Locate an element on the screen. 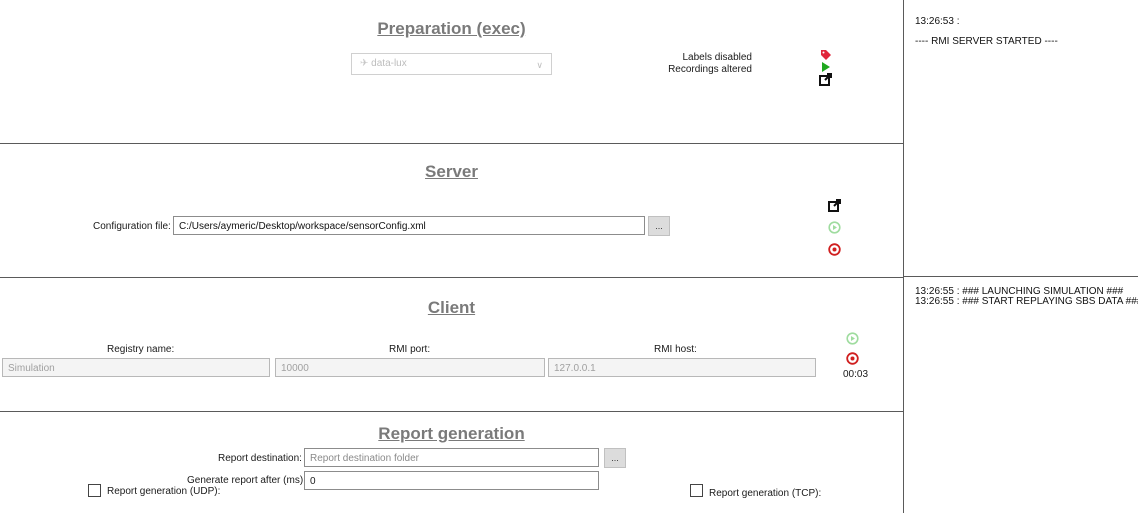  generate-after-input: 0 is located at coordinates (451, 480).